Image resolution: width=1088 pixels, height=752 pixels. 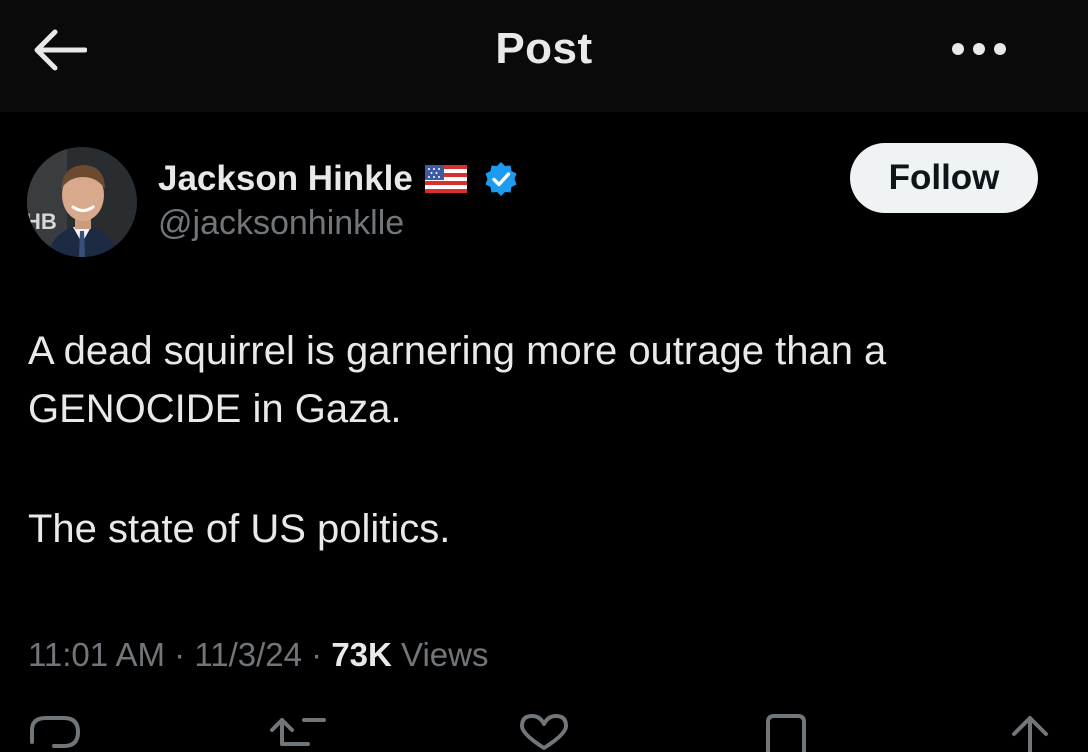 What do you see at coordinates (445, 654) in the screenshot?
I see `views-label: Views` at bounding box center [445, 654].